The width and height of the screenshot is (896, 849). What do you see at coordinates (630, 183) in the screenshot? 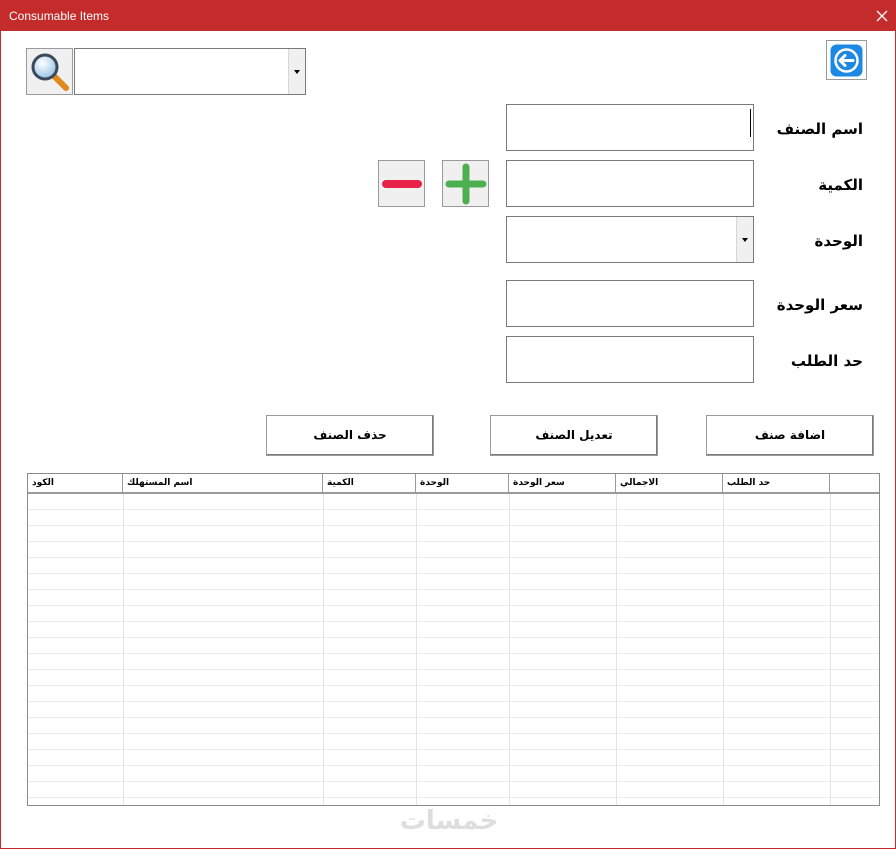
I see `quantity-input` at bounding box center [630, 183].